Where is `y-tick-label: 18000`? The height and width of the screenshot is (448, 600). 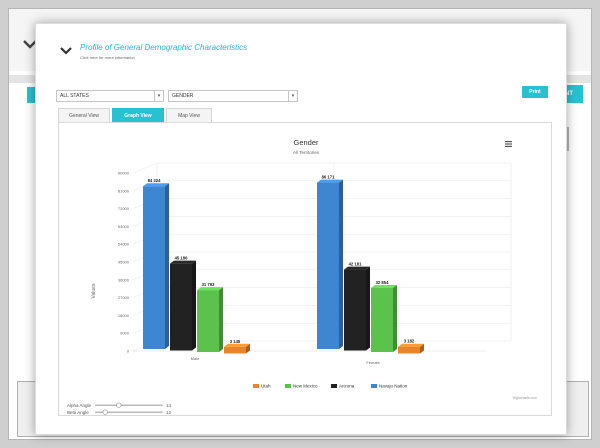 y-tick-label: 18000 is located at coordinates (124, 315).